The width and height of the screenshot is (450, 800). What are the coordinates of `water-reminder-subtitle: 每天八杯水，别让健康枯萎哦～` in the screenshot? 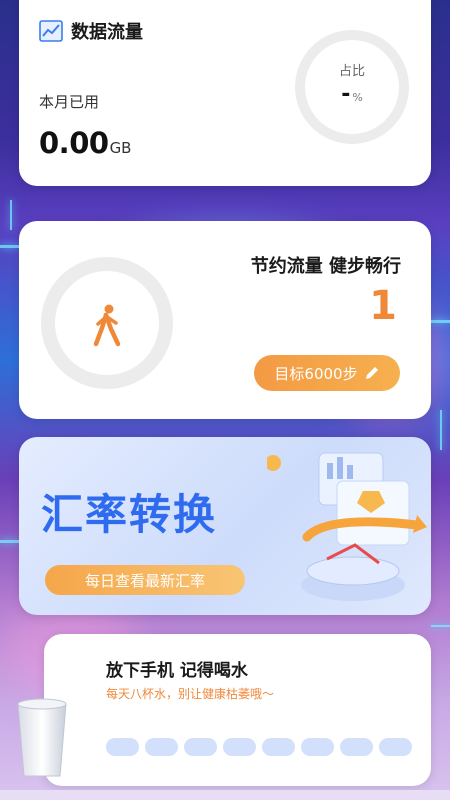 It's located at (190, 694).